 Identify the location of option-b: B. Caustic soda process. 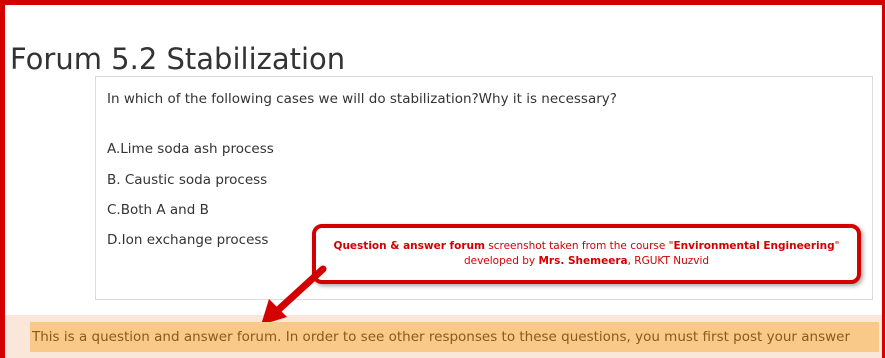
(187, 180).